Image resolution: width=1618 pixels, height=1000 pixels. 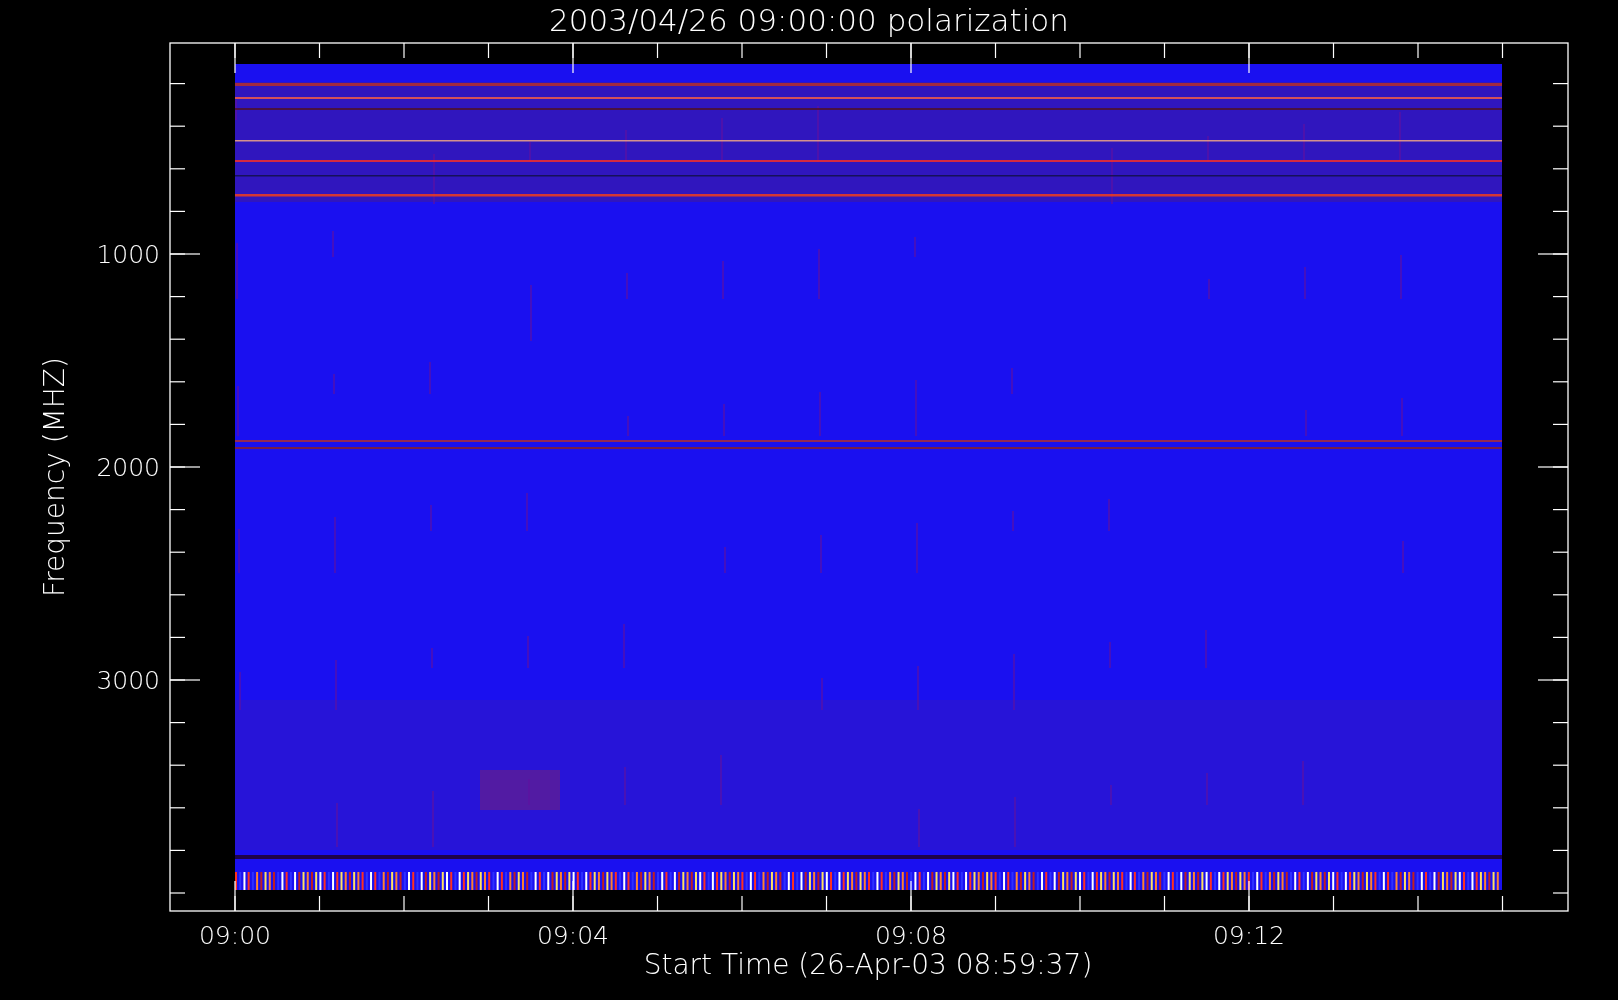 I want to click on x-axis-label: Start Time (26-Apr-03 08:59:37), so click(x=868, y=964).